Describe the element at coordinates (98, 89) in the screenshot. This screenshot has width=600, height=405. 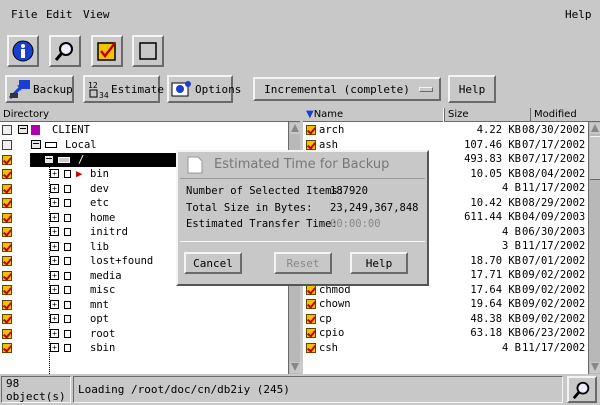
I see `estimate-icon: 12 34` at that location.